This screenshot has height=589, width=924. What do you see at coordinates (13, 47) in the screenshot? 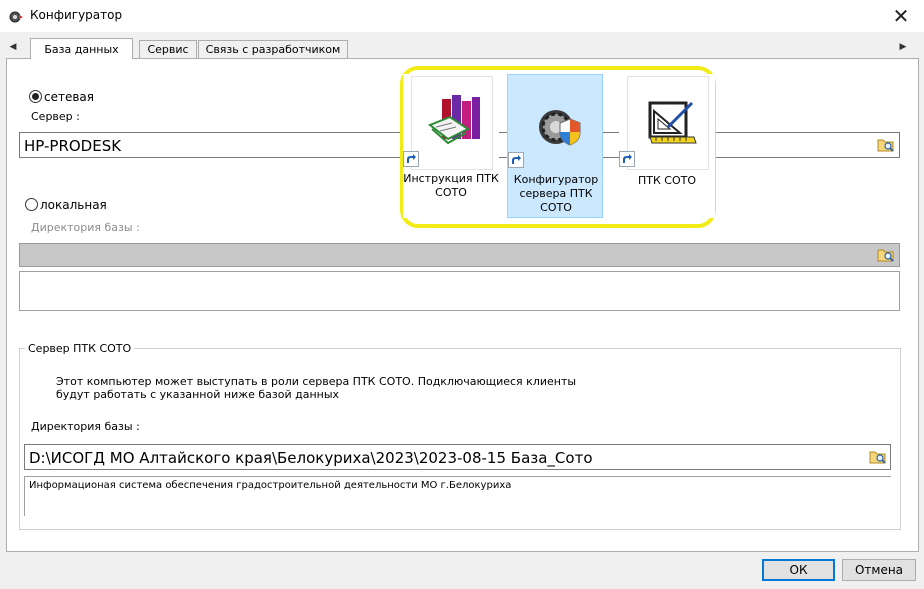
I see `tab-scroll-left-icon: ◀` at bounding box center [13, 47].